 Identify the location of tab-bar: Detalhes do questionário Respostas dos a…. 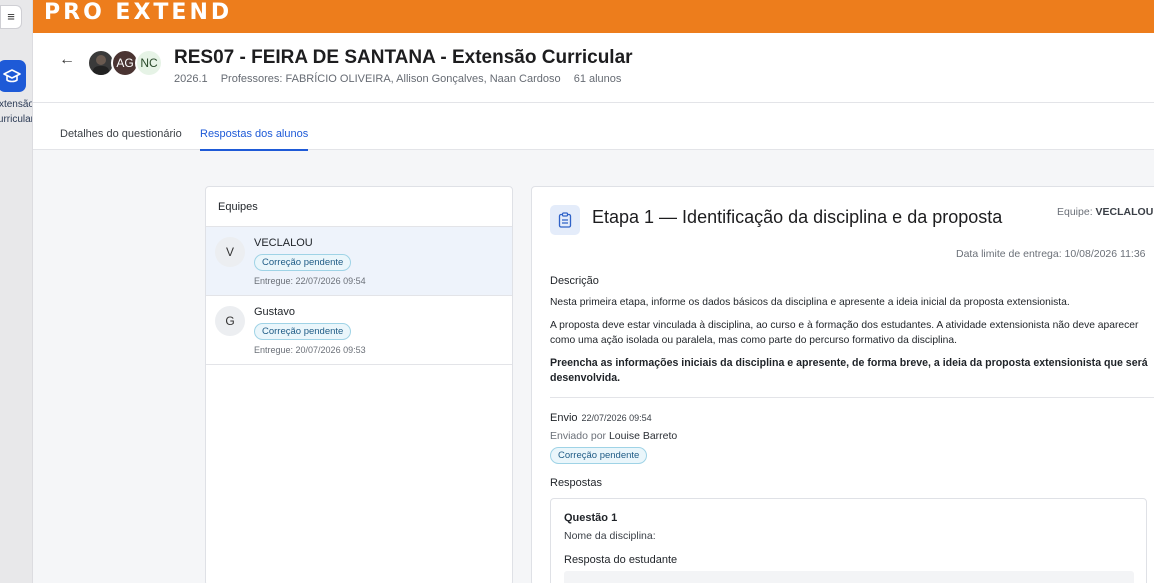
(593, 127).